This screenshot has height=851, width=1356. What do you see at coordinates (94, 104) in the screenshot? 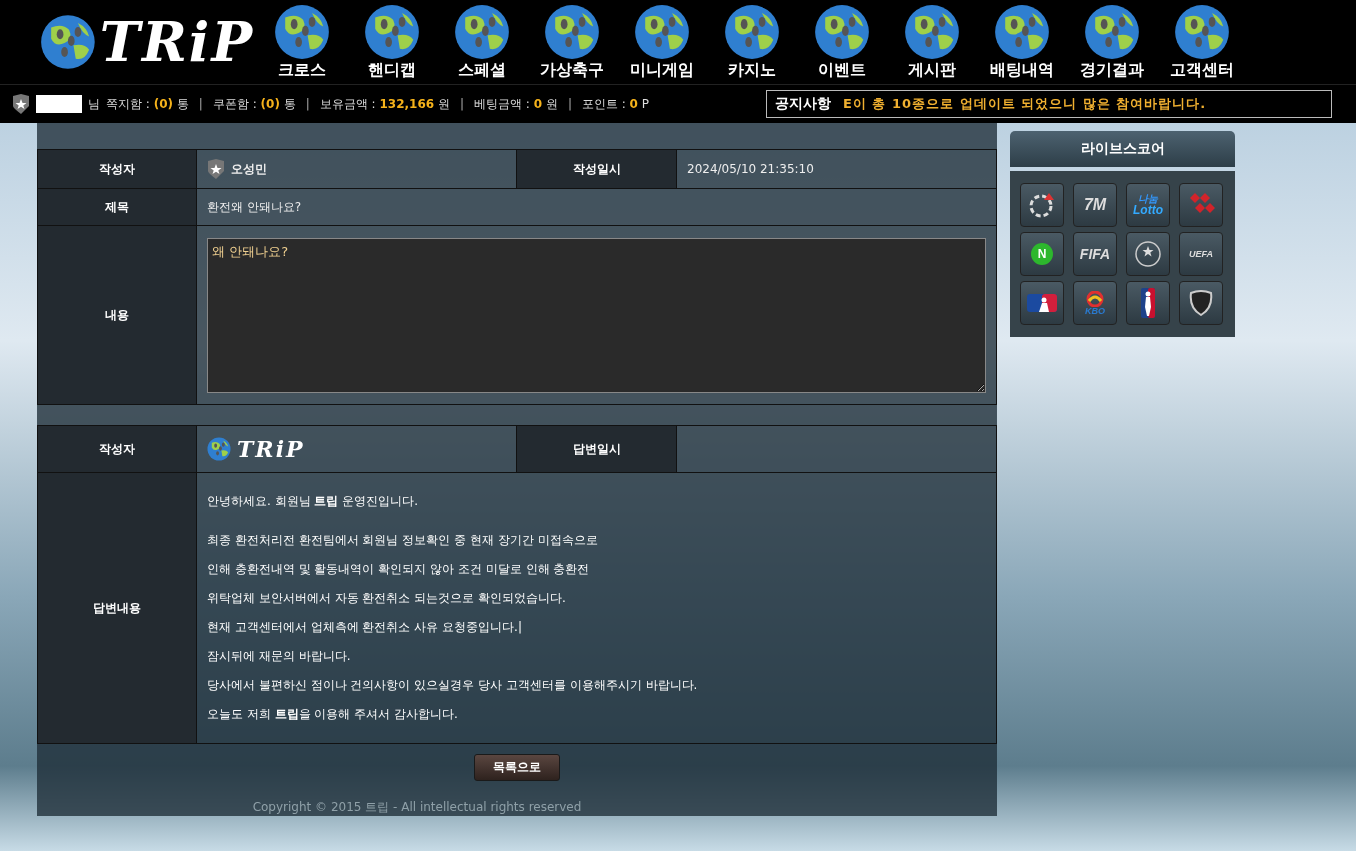
I see `user-suffix: 님` at bounding box center [94, 104].